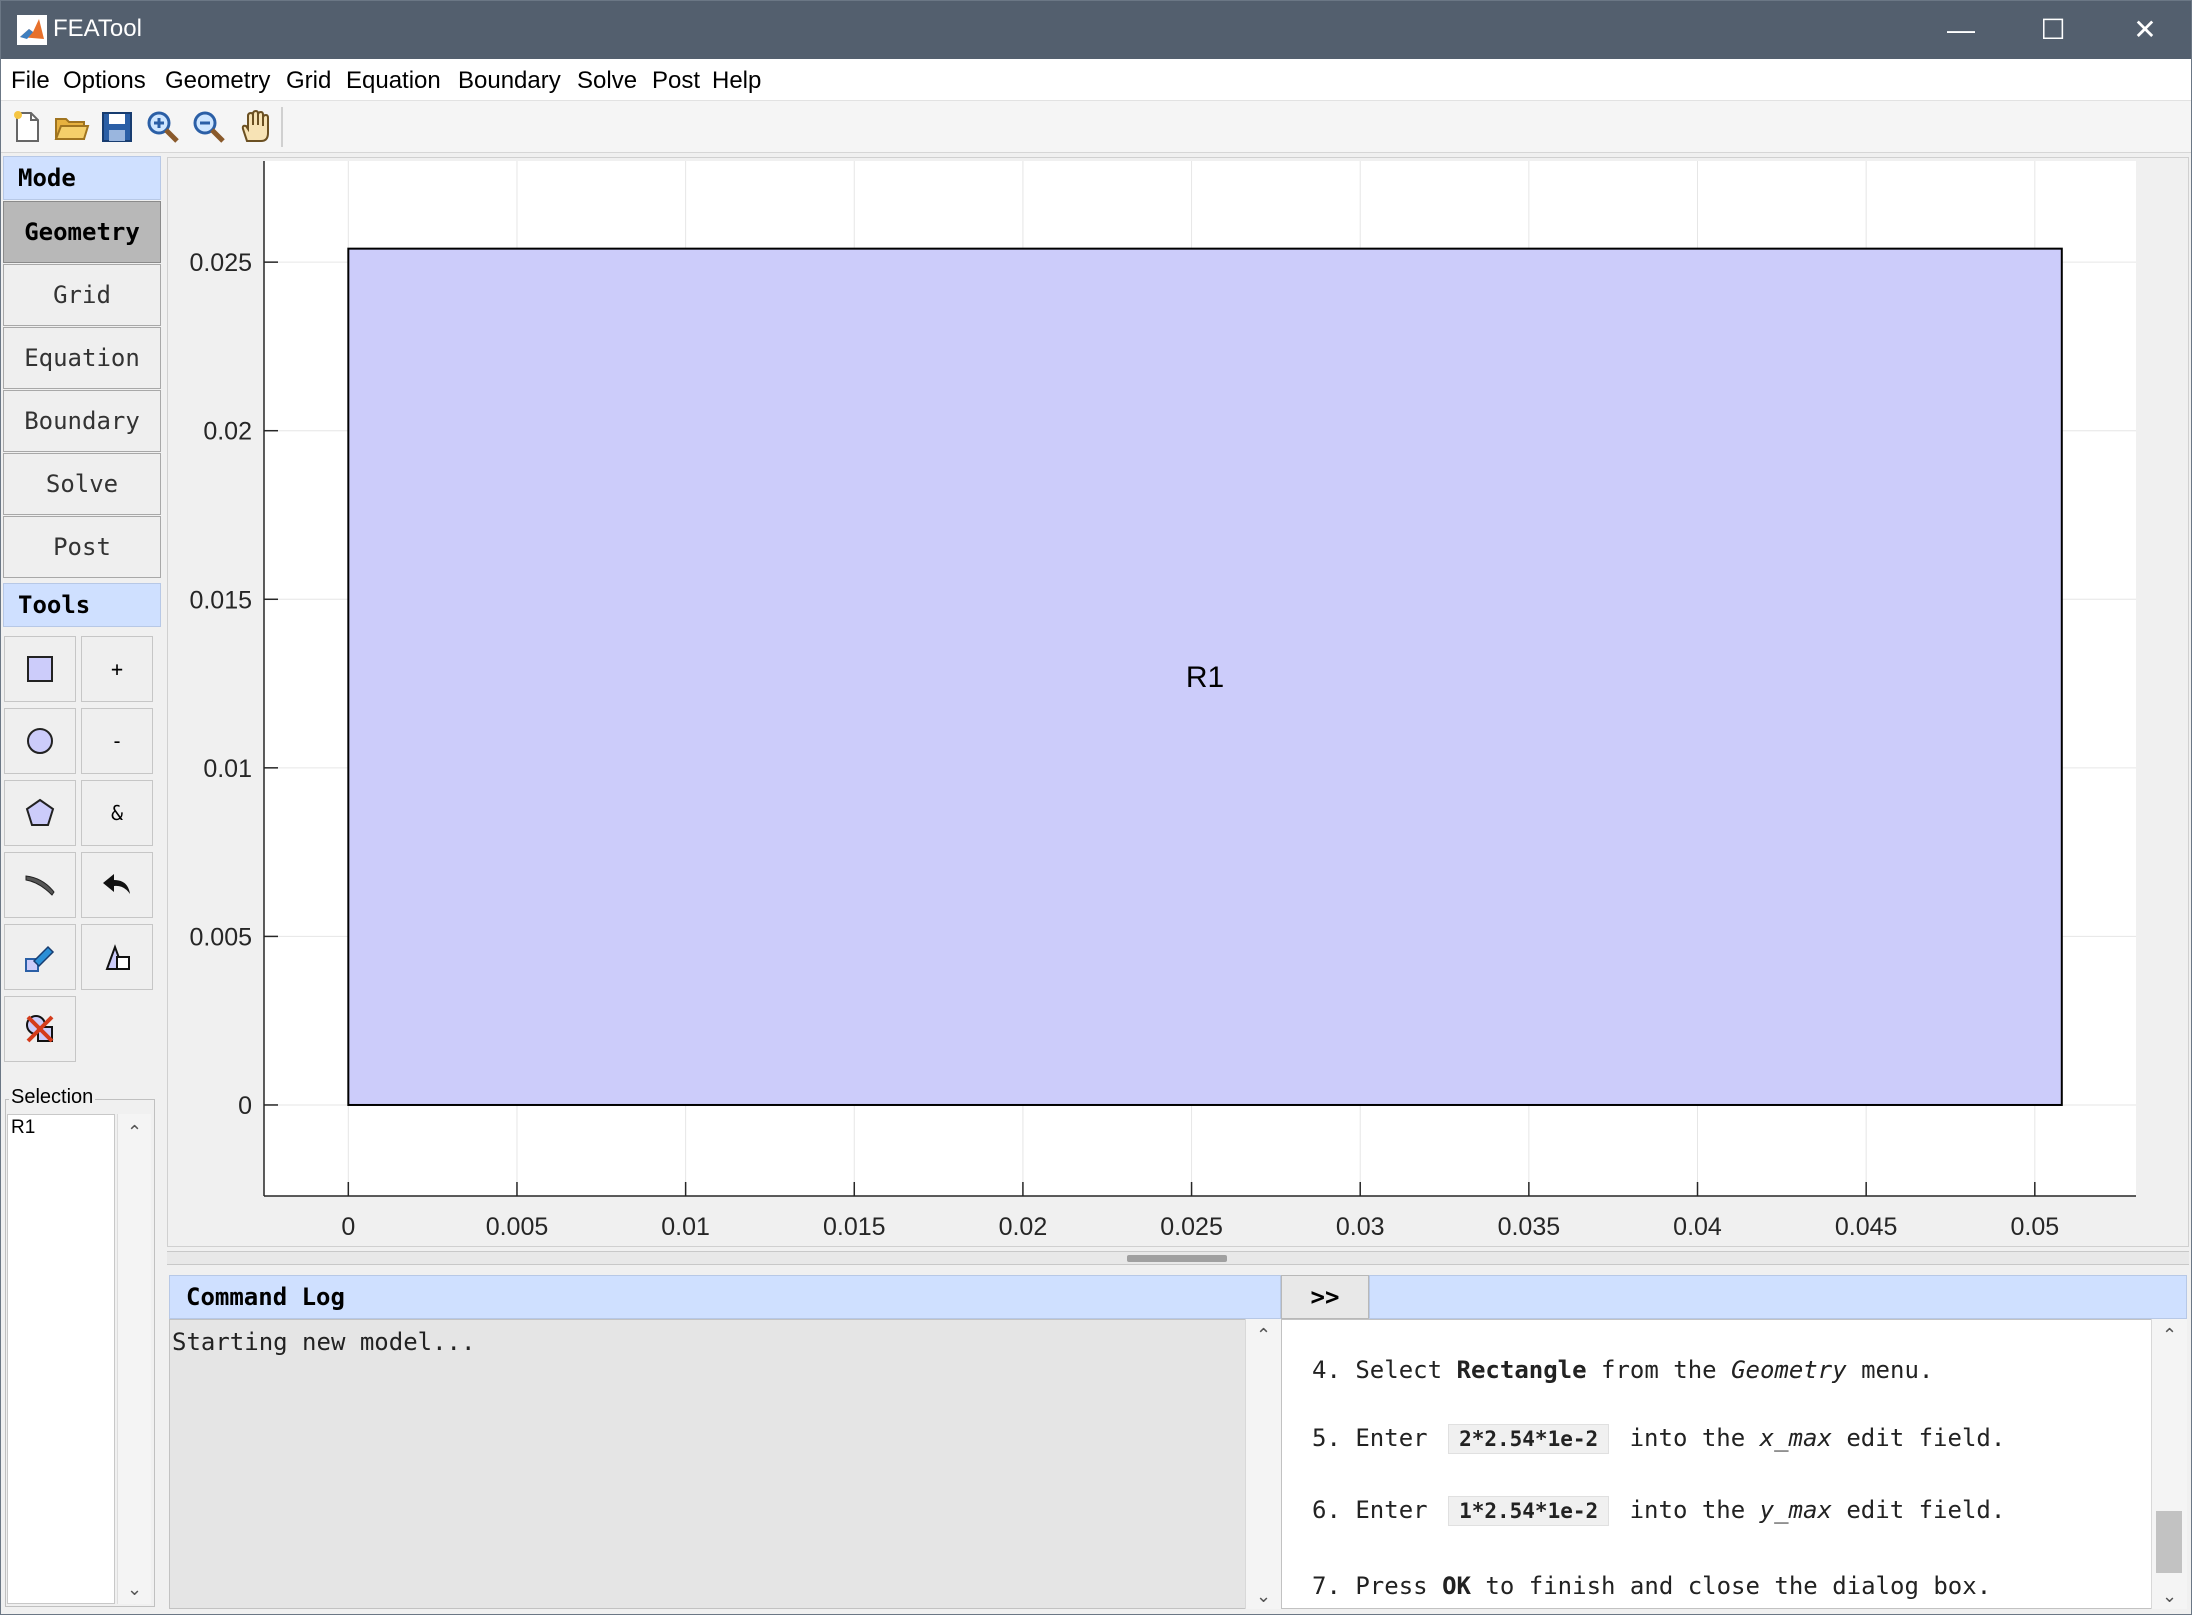 This screenshot has width=2192, height=1615. I want to click on open-folder-icon, so click(71, 127).